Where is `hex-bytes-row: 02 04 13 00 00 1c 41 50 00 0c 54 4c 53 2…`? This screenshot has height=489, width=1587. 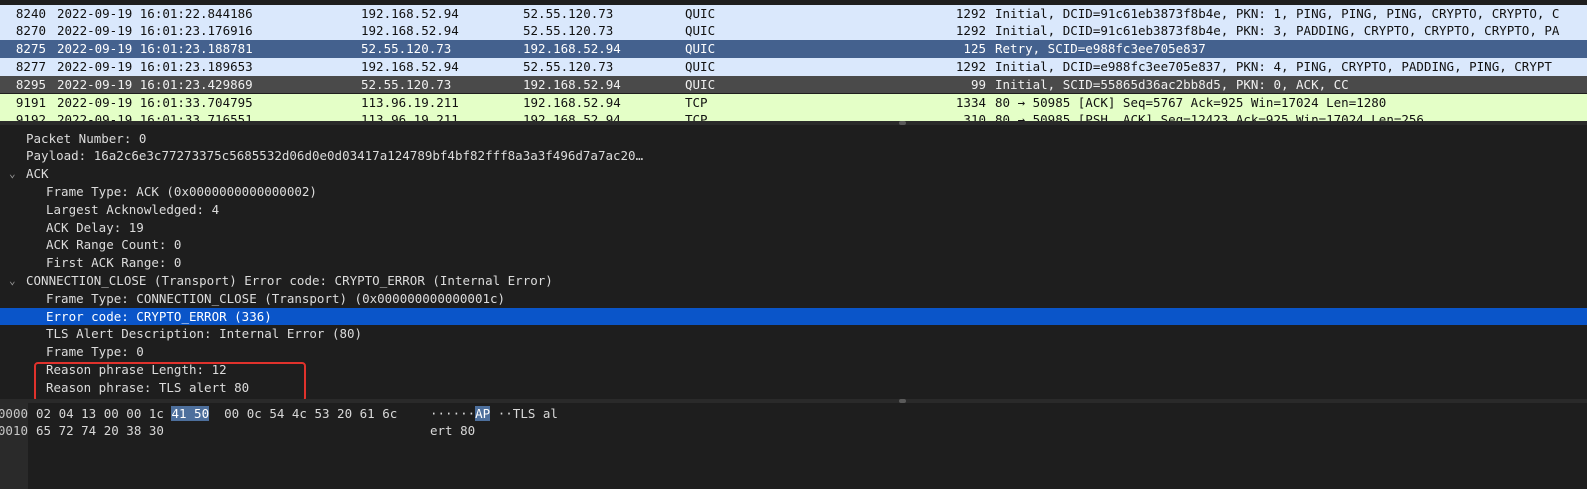
hex-bytes-row: 02 04 13 00 00 1c 41 50 00 0c 54 4c 53 2… is located at coordinates (216, 413).